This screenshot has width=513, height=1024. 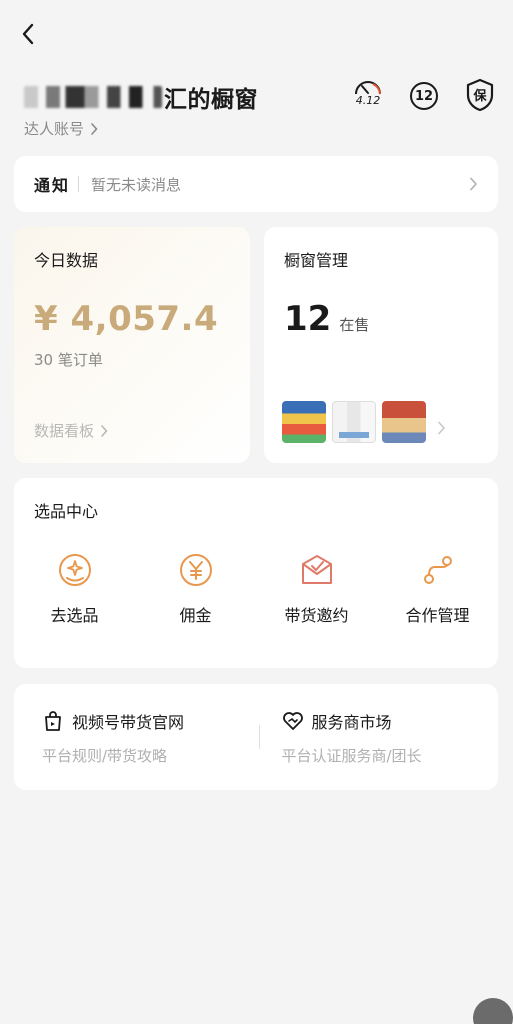 What do you see at coordinates (256, 184) in the screenshot?
I see `notice-bar: 通知 暂无未读消息` at bounding box center [256, 184].